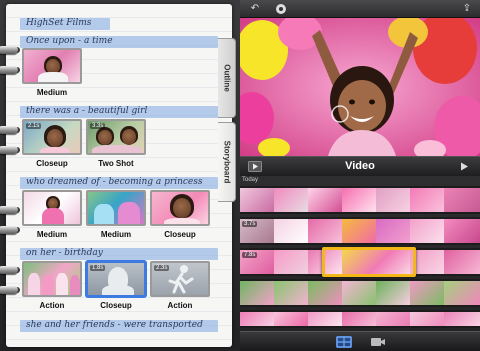 This screenshot has height=351, width=480. Describe the element at coordinates (58, 23) in the screenshot. I see `project-title: HighSet Films` at that location.